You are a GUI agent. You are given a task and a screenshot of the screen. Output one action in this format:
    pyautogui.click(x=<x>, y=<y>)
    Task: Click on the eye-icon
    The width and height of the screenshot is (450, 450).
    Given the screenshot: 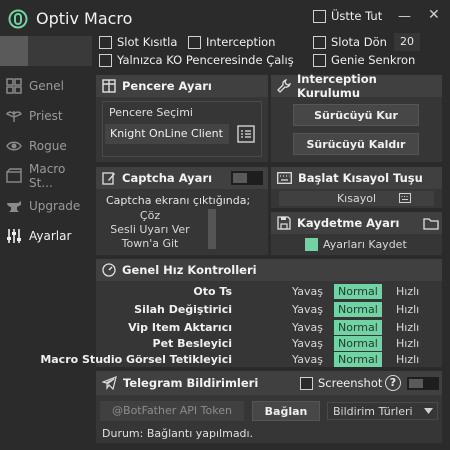 What is the action you would take?
    pyautogui.click(x=14, y=146)
    